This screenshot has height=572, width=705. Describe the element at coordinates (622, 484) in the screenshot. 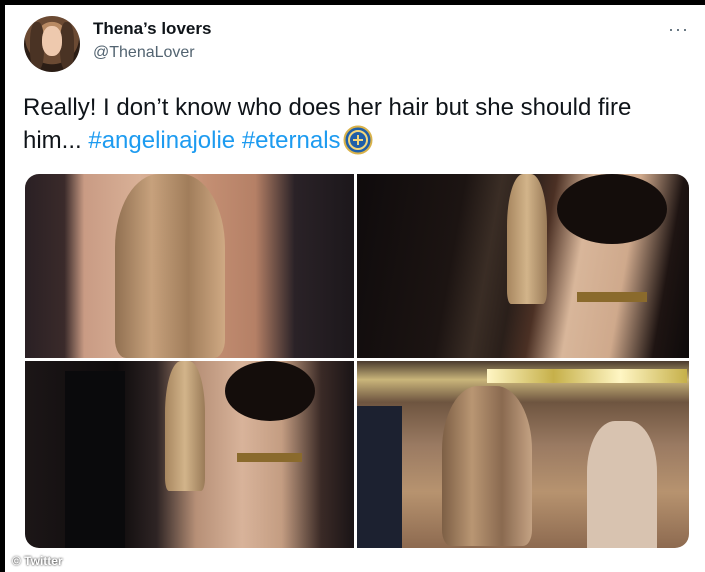

I see `photo-4-person-right` at that location.